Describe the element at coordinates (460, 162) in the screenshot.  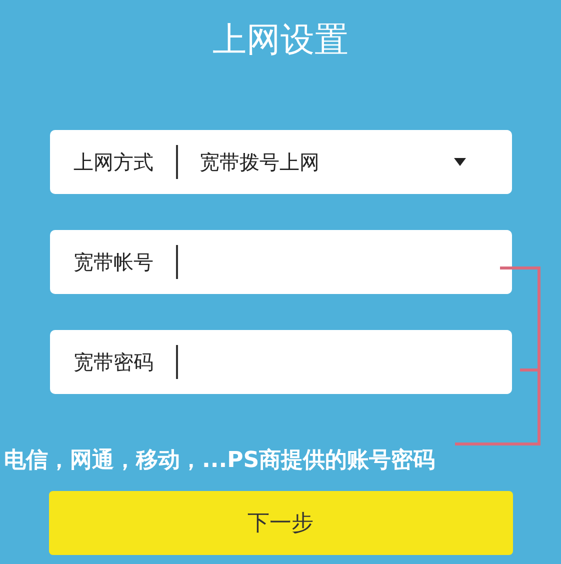
I see `dropdown-caret-icon` at that location.